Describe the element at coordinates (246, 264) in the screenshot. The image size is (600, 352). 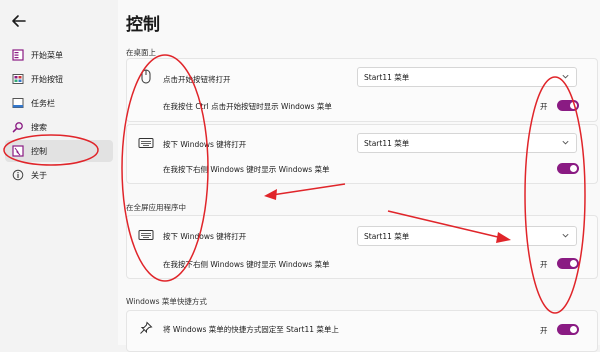
I see `fullscreen-right-windows-key-label: 在我按下右侧 Windows 键时显示 Windows 菜单` at that location.